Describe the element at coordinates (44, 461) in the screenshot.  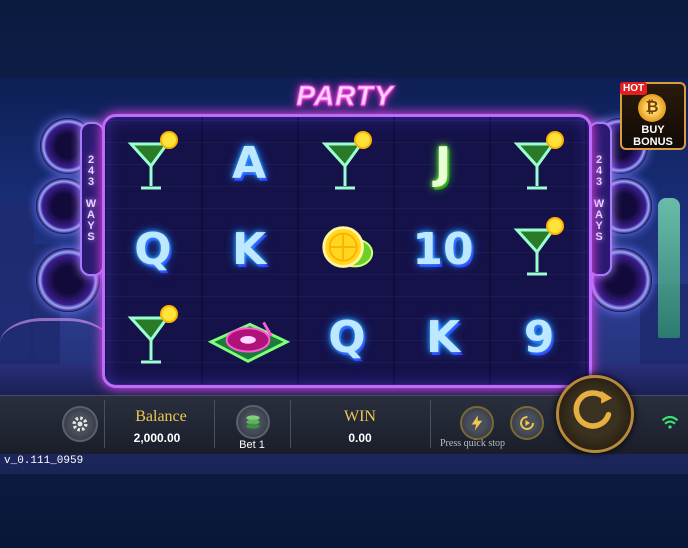
I see `version-text: v_0.111_0959` at that location.